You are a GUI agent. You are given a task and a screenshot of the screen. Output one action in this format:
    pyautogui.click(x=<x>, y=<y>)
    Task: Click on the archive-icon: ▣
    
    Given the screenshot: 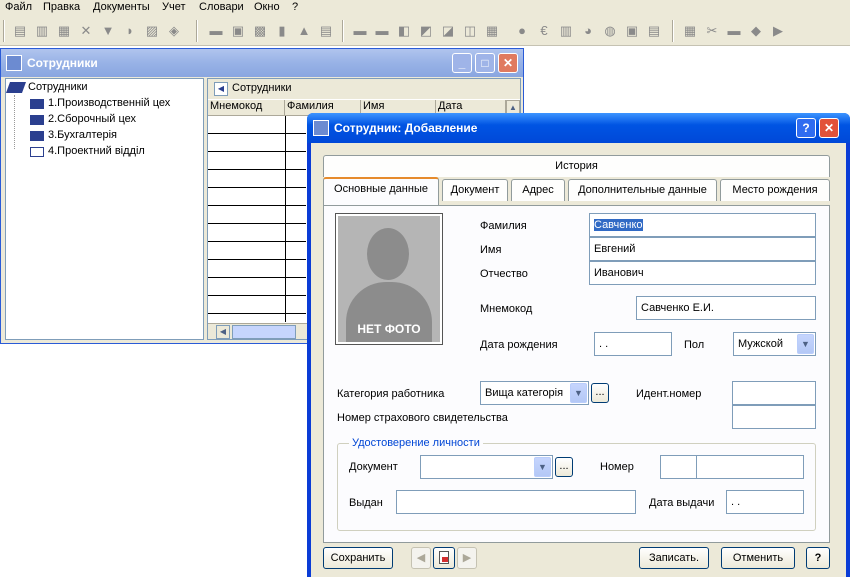 What is the action you would take?
    pyautogui.click(x=632, y=31)
    